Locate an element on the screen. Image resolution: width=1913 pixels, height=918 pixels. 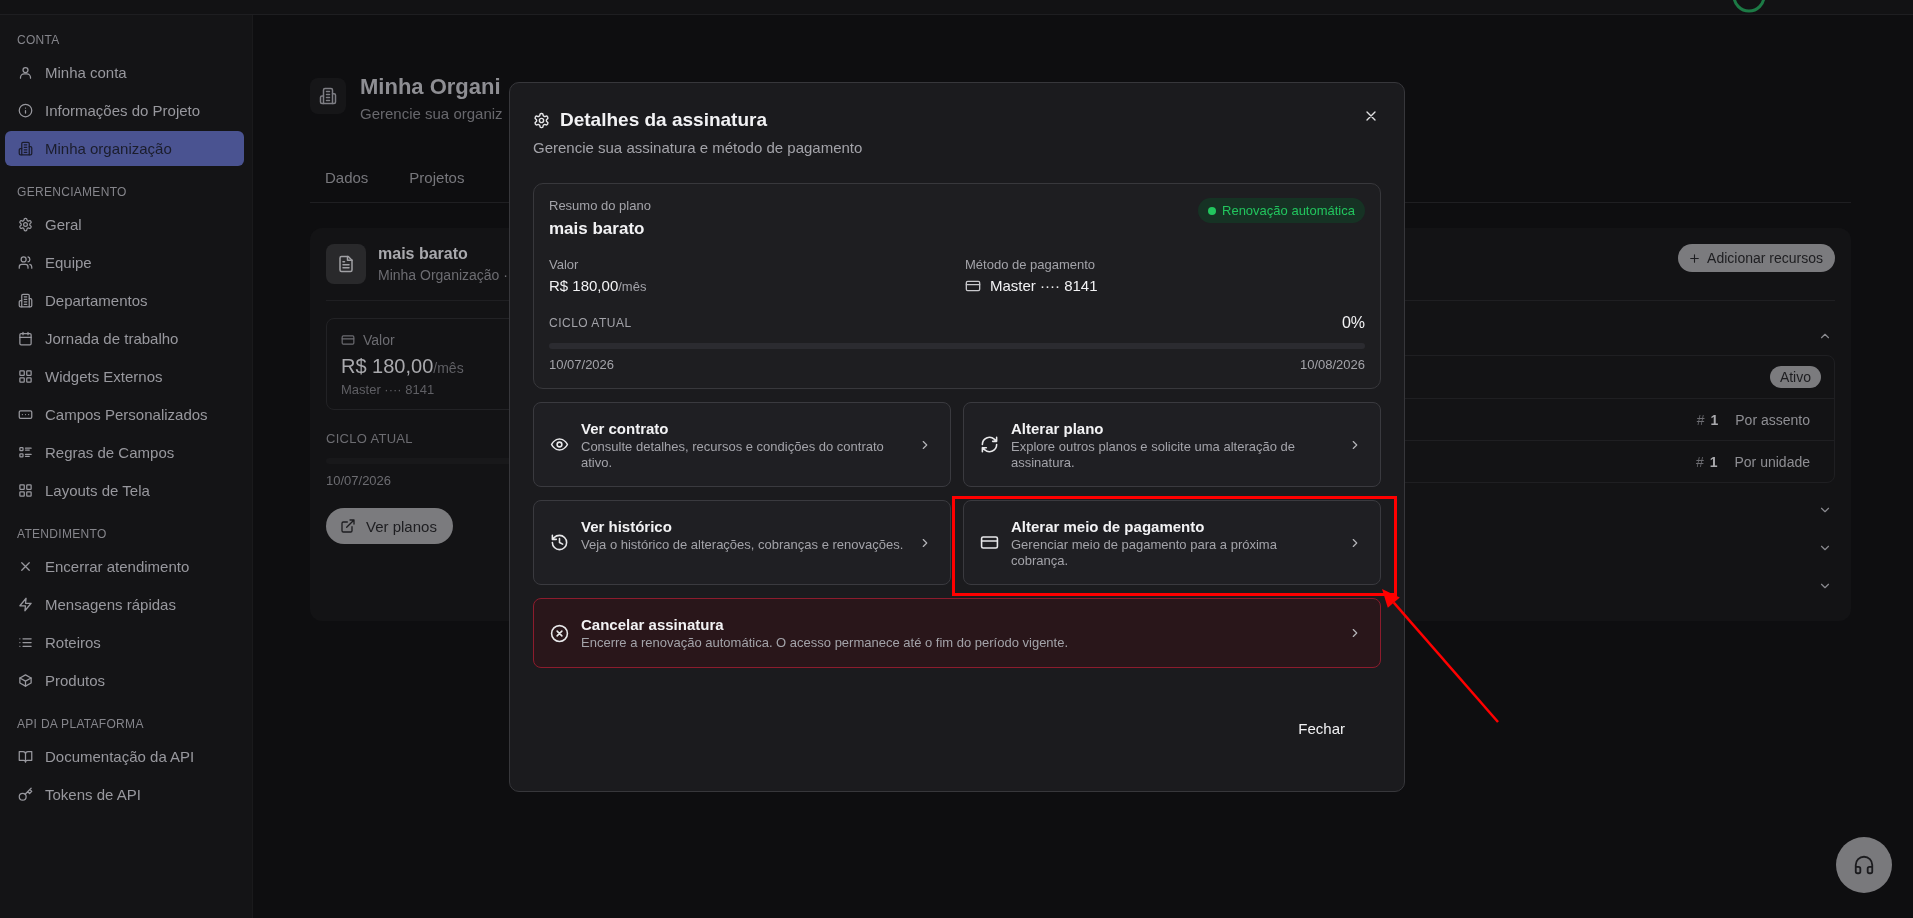
sidebar-item: Informações do Projeto is located at coordinates (124, 110).